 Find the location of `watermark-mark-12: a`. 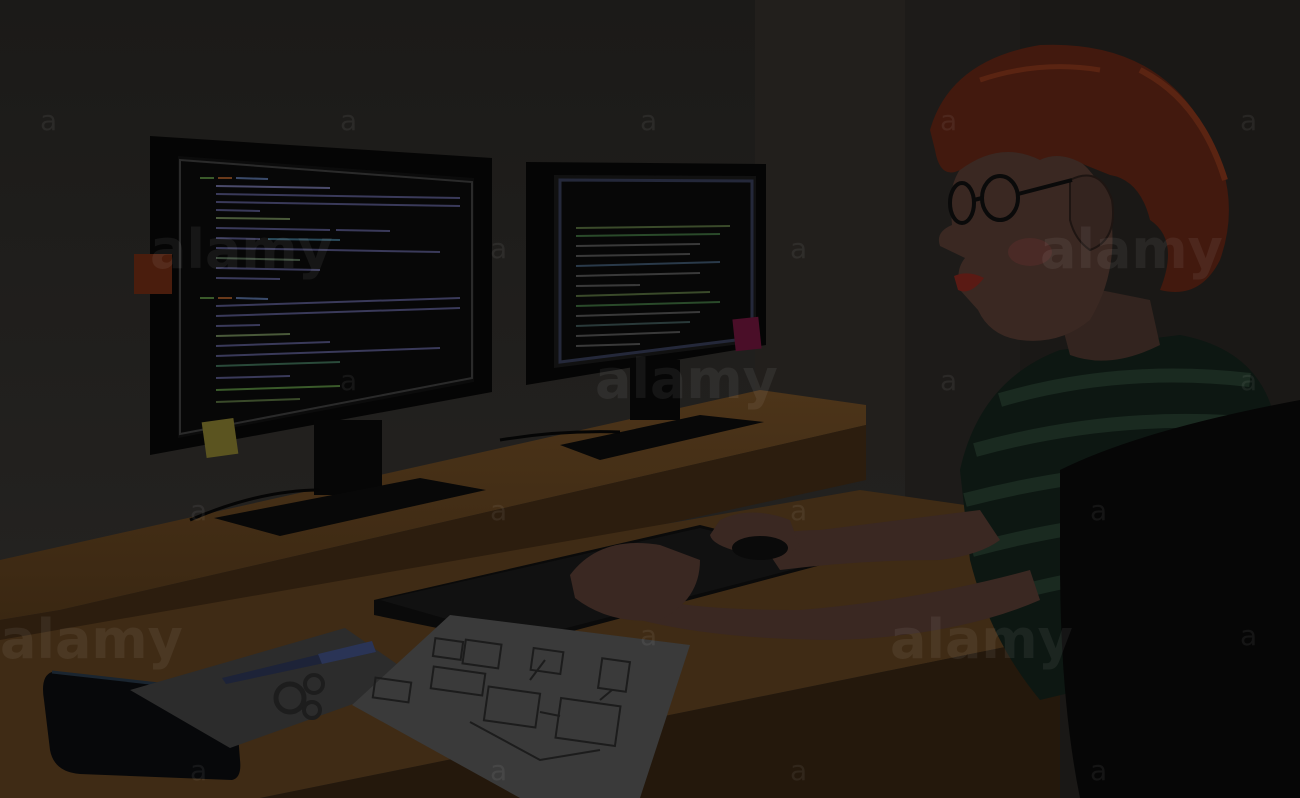

watermark-mark-12: a is located at coordinates (498, 510).